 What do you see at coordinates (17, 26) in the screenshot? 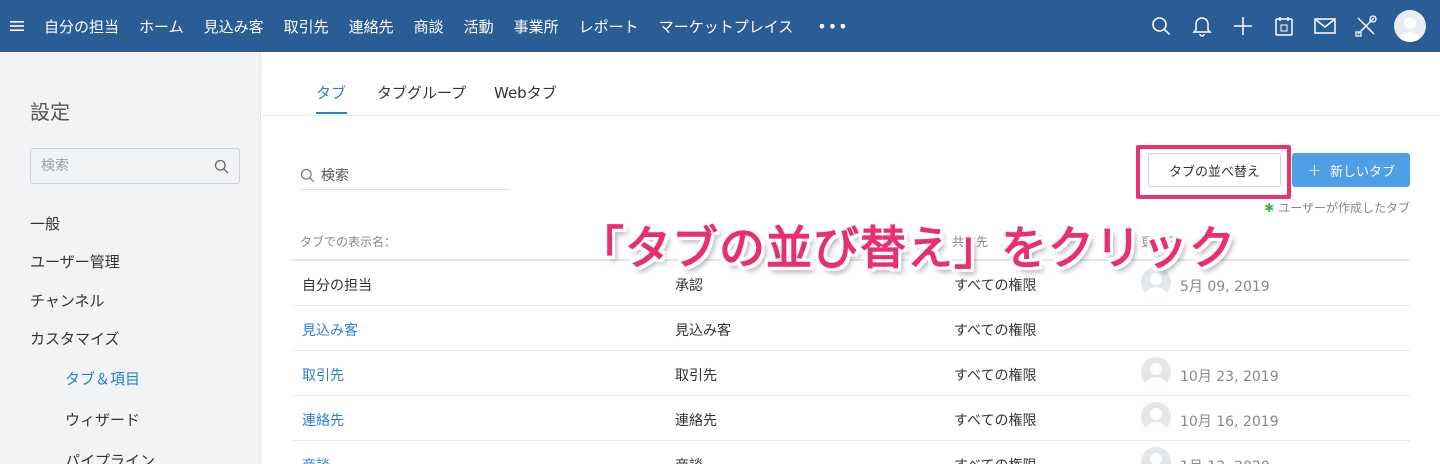
I see `hamburger-menu-icon` at bounding box center [17, 26].